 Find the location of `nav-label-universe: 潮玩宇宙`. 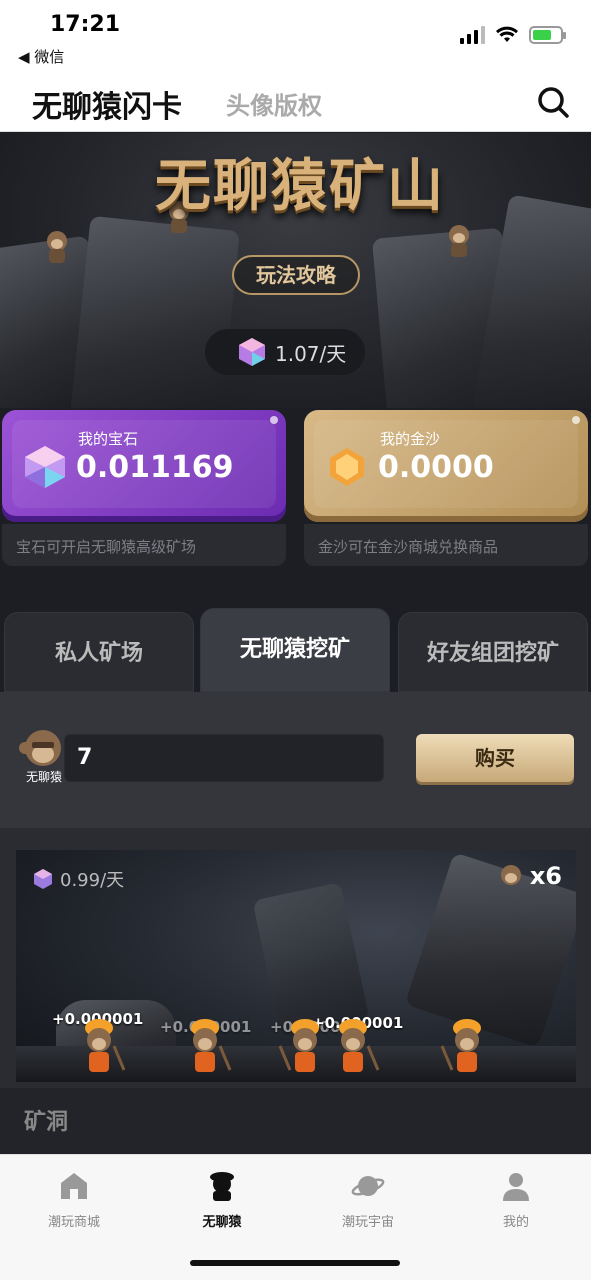

nav-label-universe: 潮玩宇宙 is located at coordinates (367, 1222).